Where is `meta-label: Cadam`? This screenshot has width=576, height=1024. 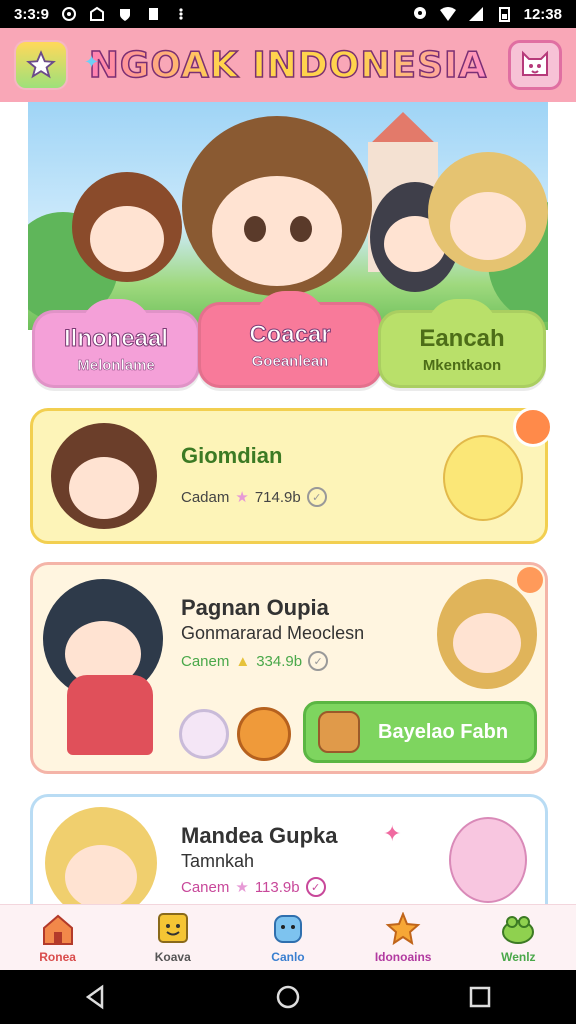
meta-label: Cadam is located at coordinates (205, 497).